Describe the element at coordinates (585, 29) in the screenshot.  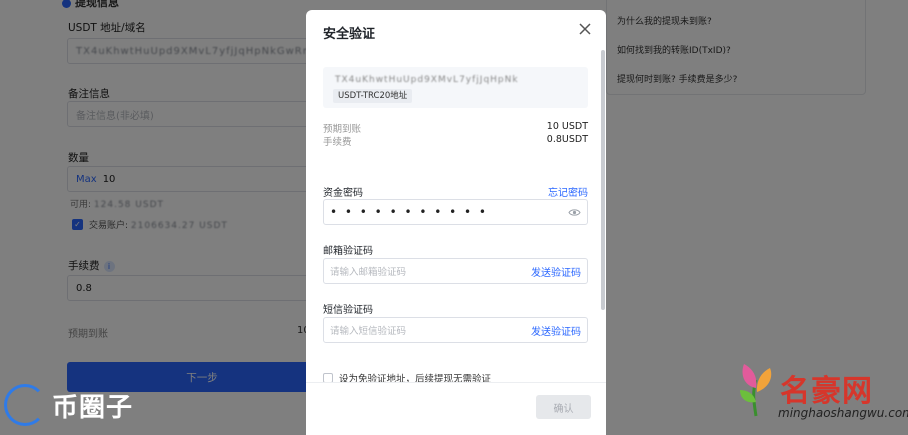
I see `close-icon` at that location.